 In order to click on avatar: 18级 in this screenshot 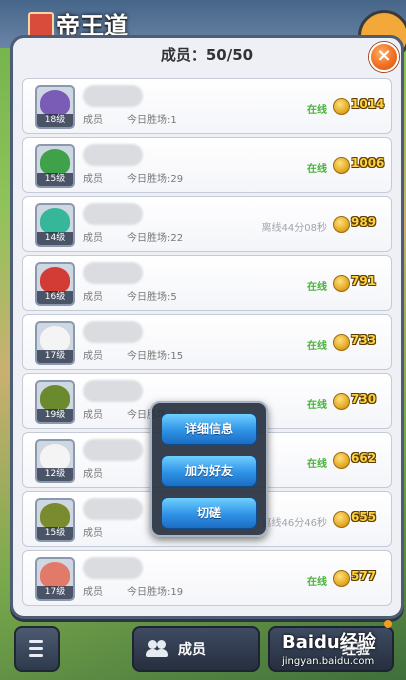, I will do `click(55, 107)`.